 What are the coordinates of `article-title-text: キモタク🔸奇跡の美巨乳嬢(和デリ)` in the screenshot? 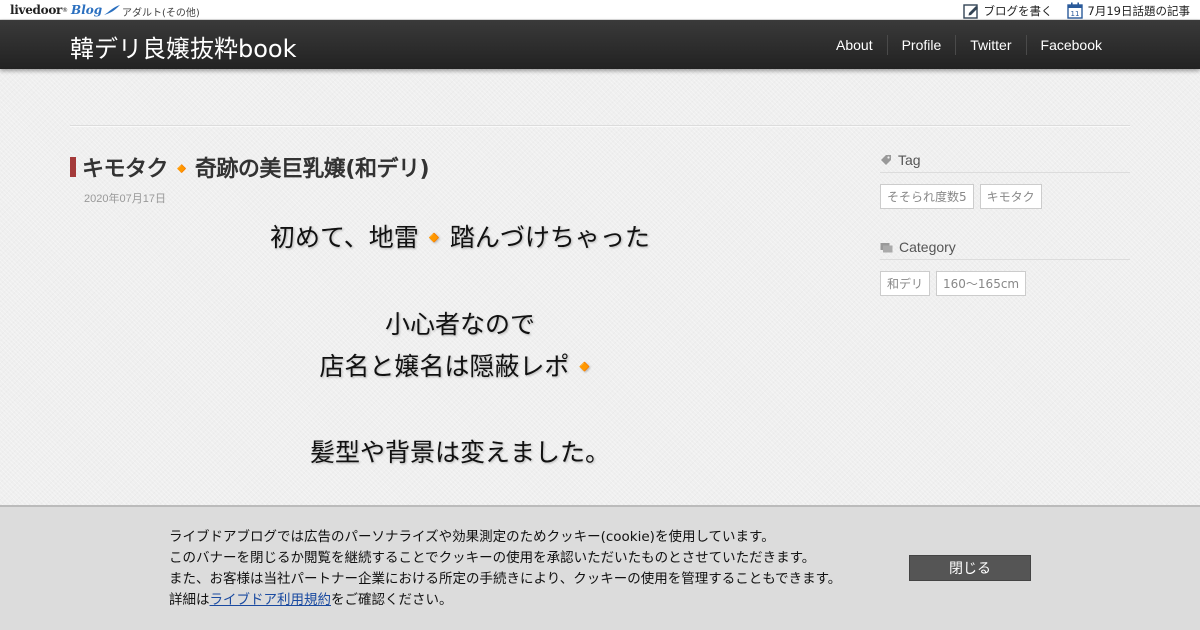 It's located at (256, 169).